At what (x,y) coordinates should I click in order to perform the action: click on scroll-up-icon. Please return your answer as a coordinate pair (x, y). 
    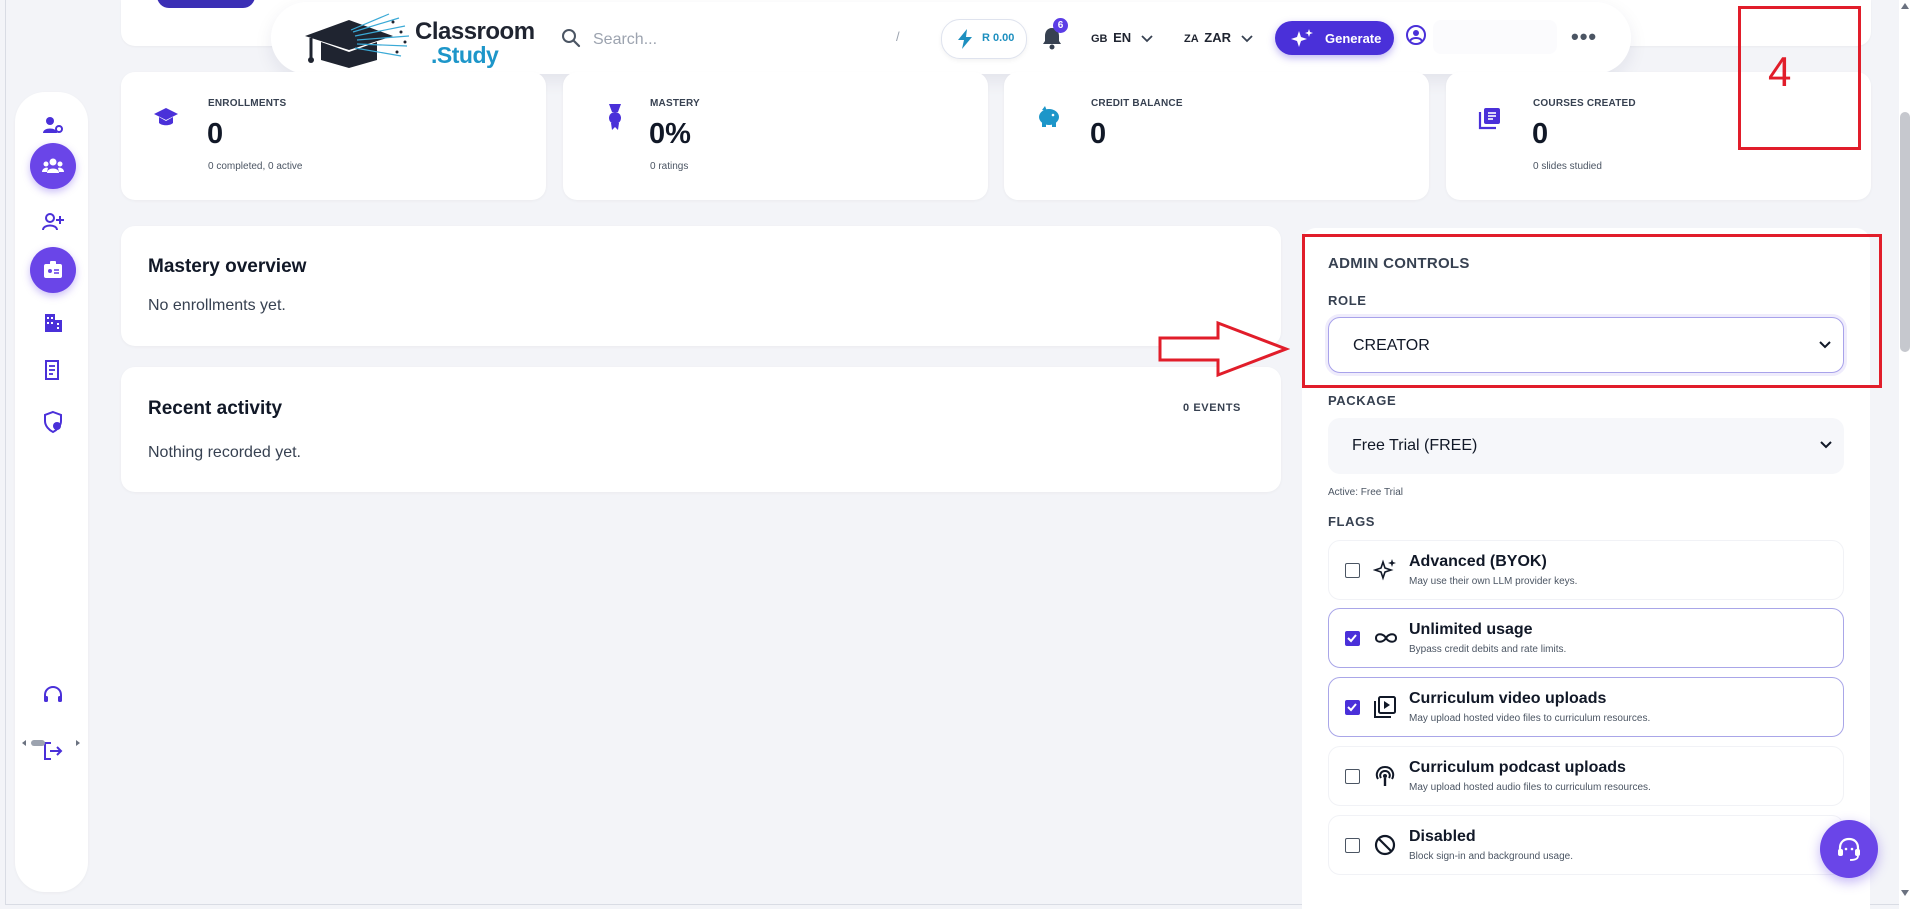
    Looking at the image, I should click on (1905, 6).